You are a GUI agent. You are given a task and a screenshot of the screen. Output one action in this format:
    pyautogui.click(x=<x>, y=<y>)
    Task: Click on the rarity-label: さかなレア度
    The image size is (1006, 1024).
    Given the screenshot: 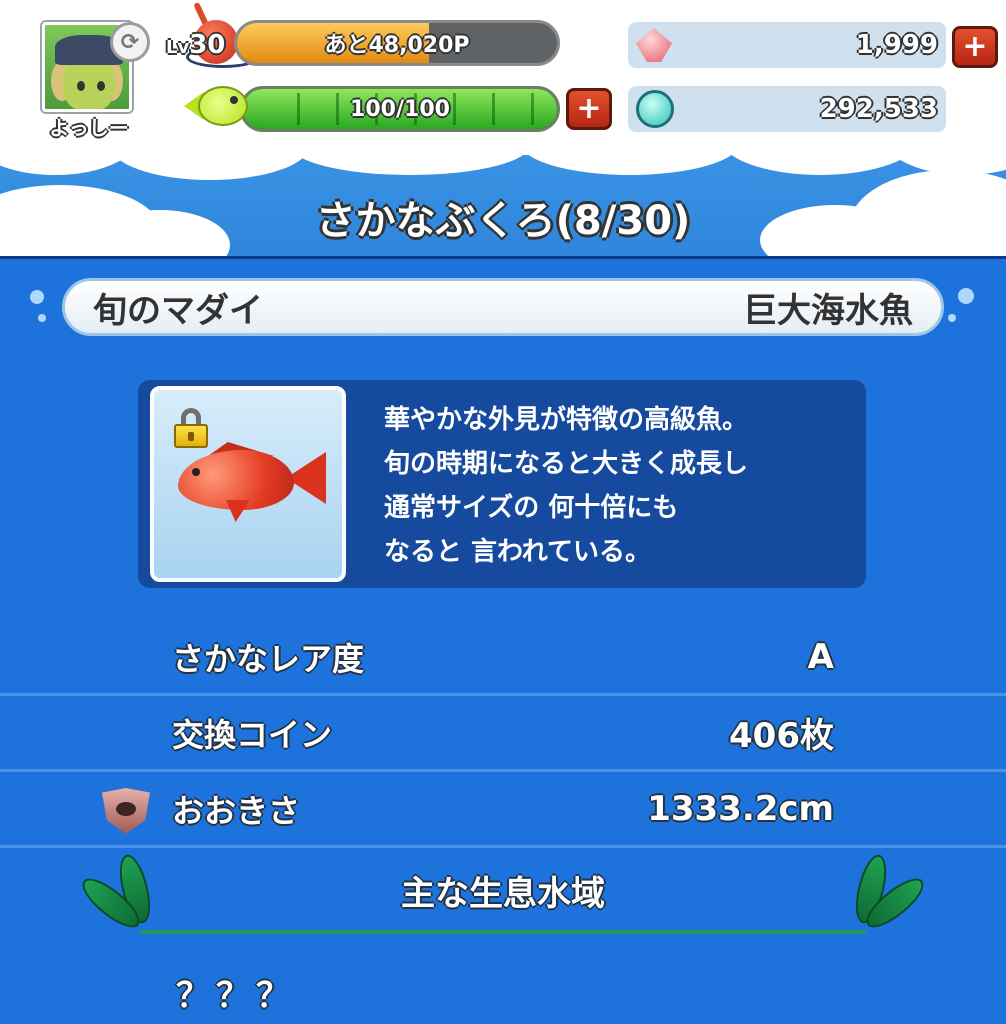 What is the action you would take?
    pyautogui.click(x=268, y=658)
    